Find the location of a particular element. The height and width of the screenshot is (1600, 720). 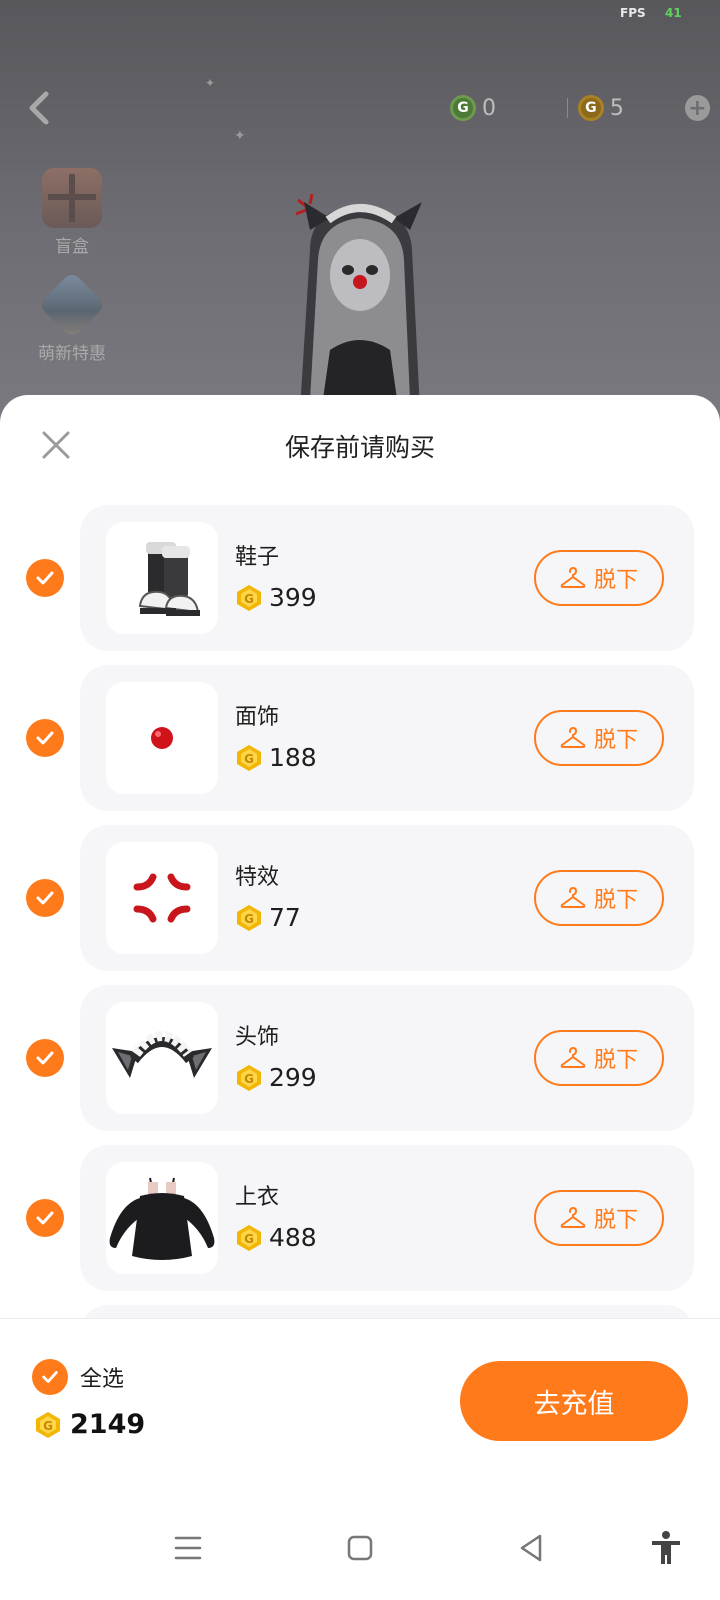

select-all-checkbox is located at coordinates (50, 1377).